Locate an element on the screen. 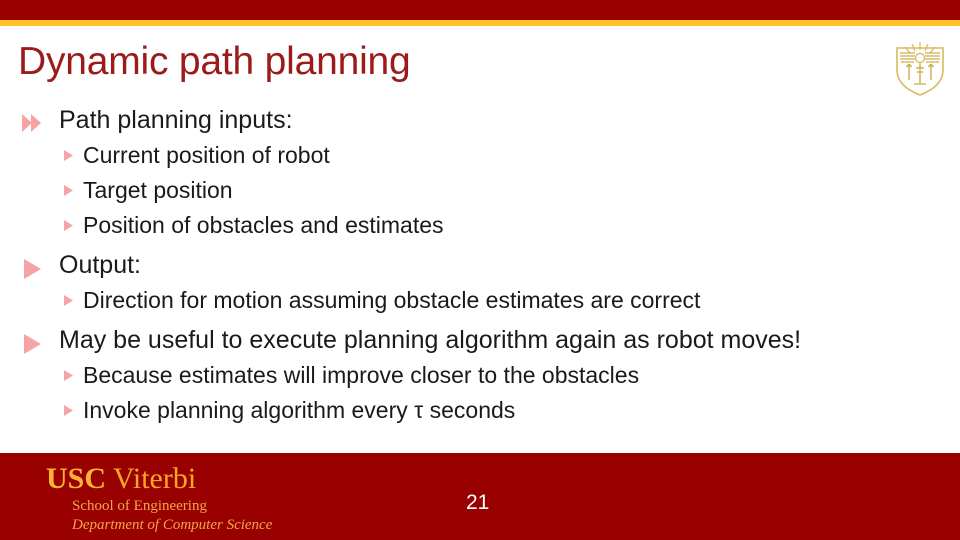 This screenshot has width=960, height=540. top-accent-bar-red is located at coordinates (480, 10).